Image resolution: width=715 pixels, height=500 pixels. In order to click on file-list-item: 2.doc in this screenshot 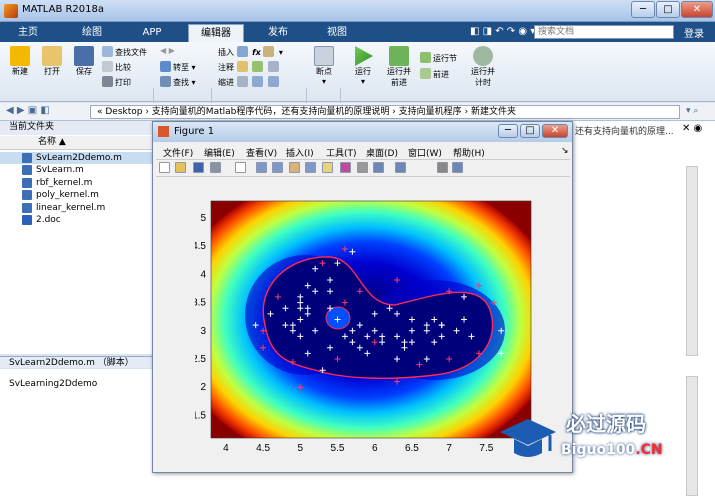, I will do `click(77, 220)`.